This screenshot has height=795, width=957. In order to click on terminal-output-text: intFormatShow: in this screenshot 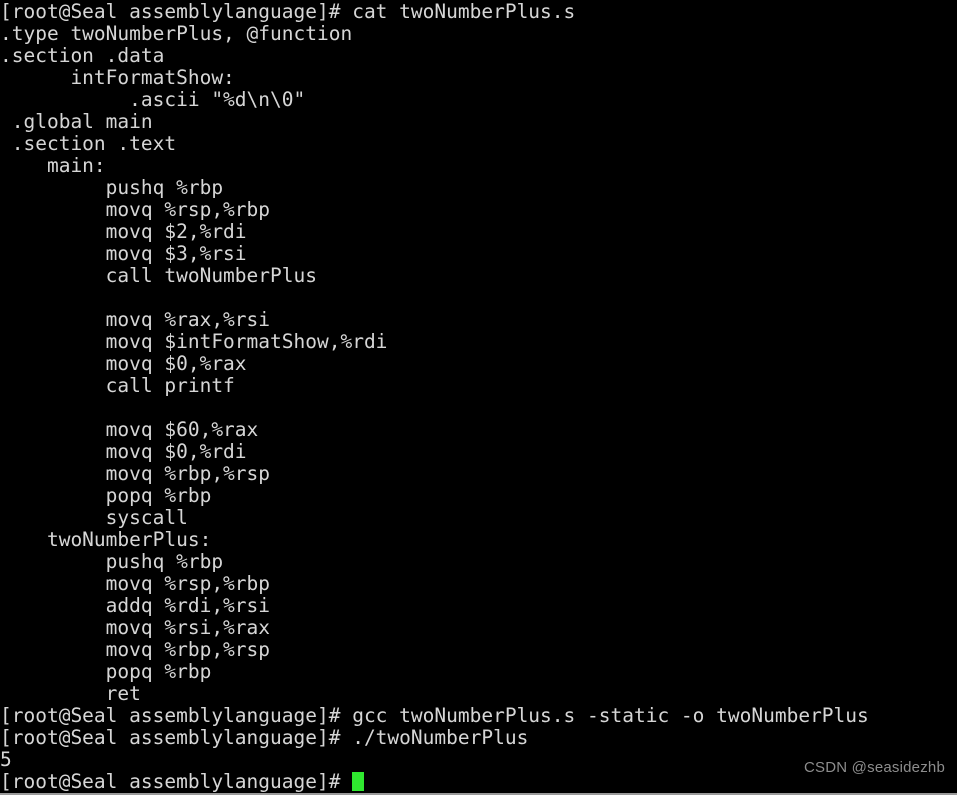, I will do `click(117, 77)`.